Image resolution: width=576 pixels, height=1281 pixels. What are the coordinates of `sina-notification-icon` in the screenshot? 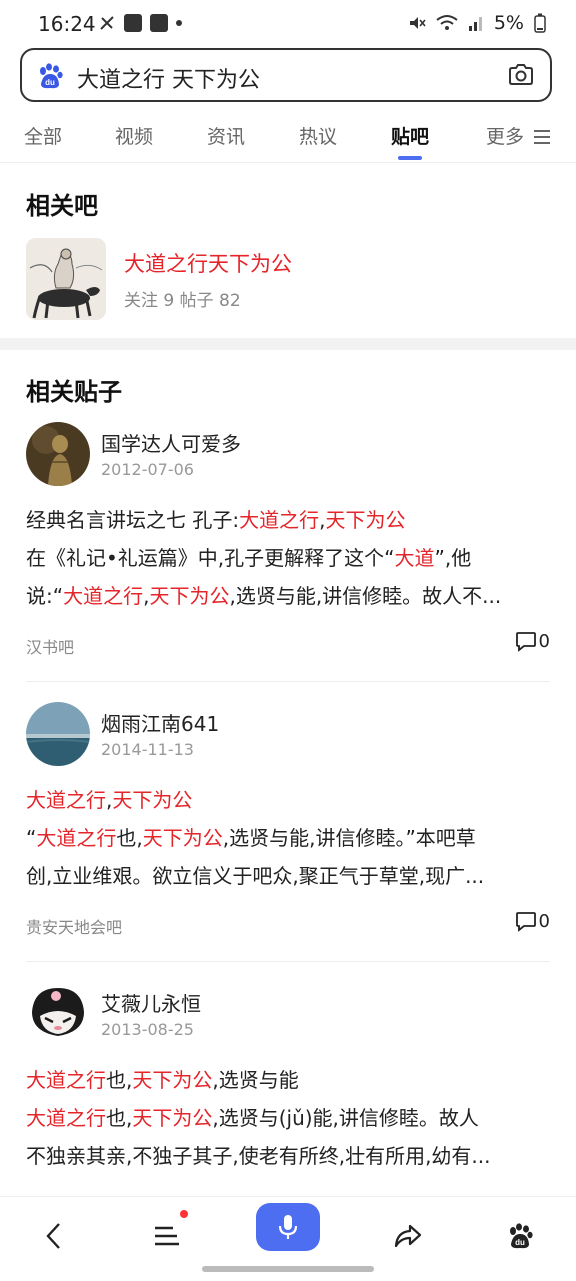 It's located at (159, 23).